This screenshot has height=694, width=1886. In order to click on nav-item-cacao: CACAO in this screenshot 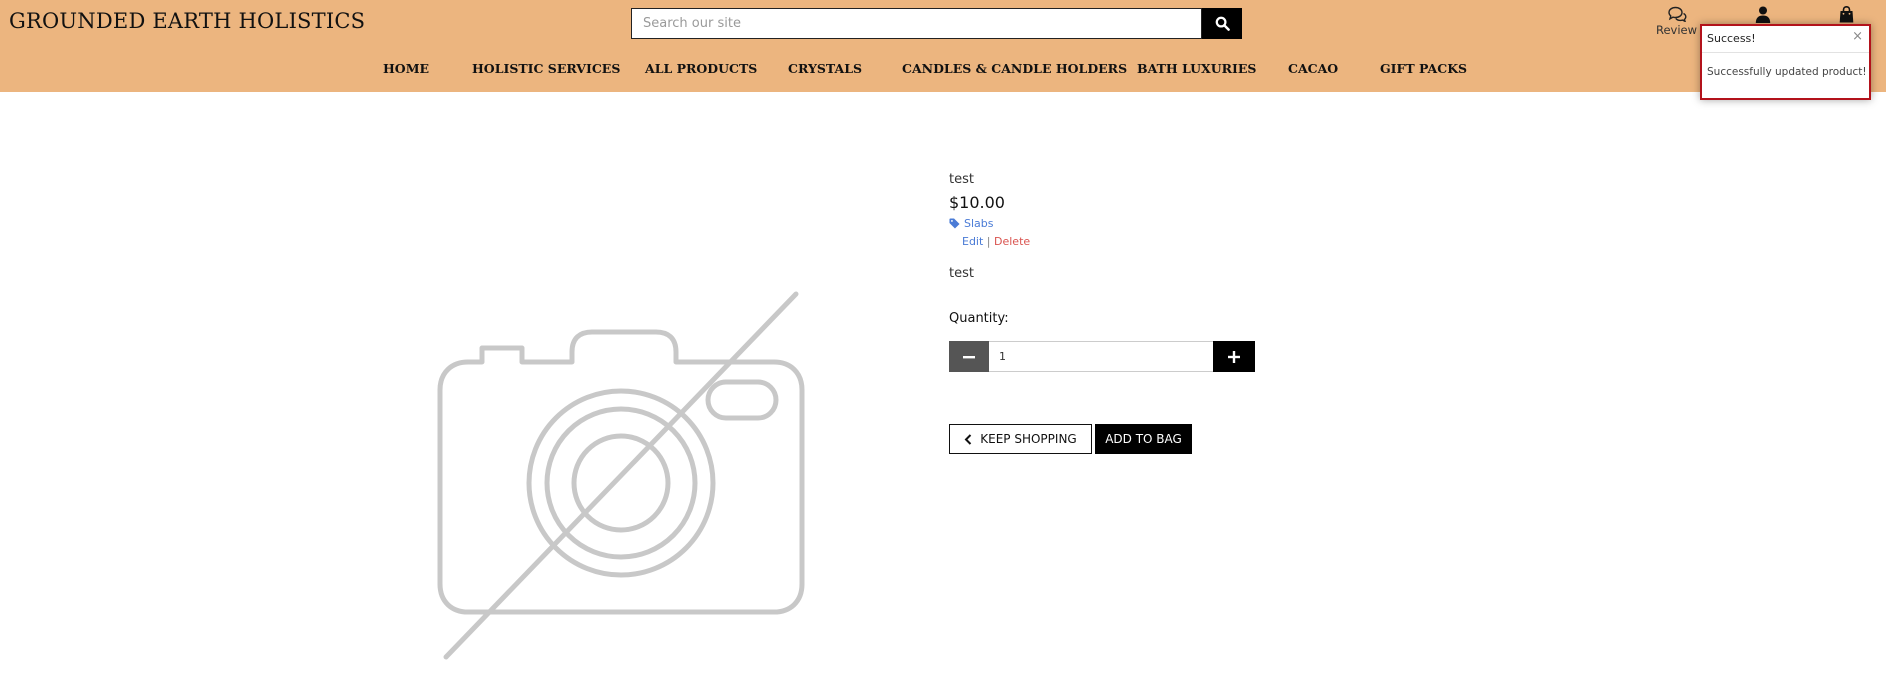, I will do `click(1313, 68)`.